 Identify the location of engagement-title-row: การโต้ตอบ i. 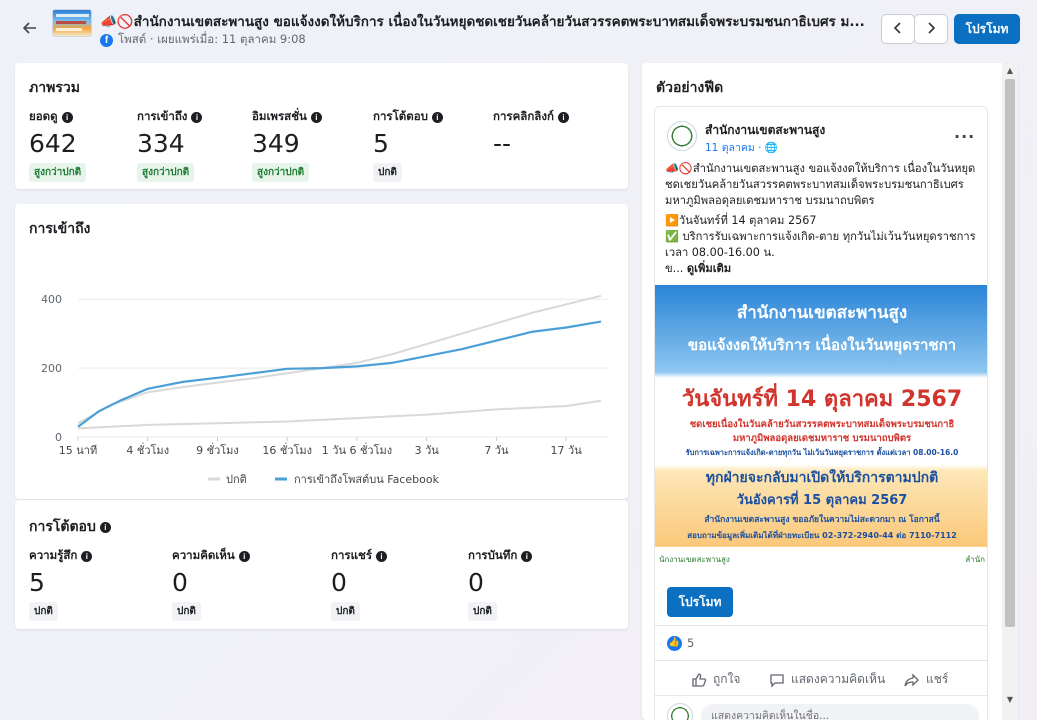
(70, 527).